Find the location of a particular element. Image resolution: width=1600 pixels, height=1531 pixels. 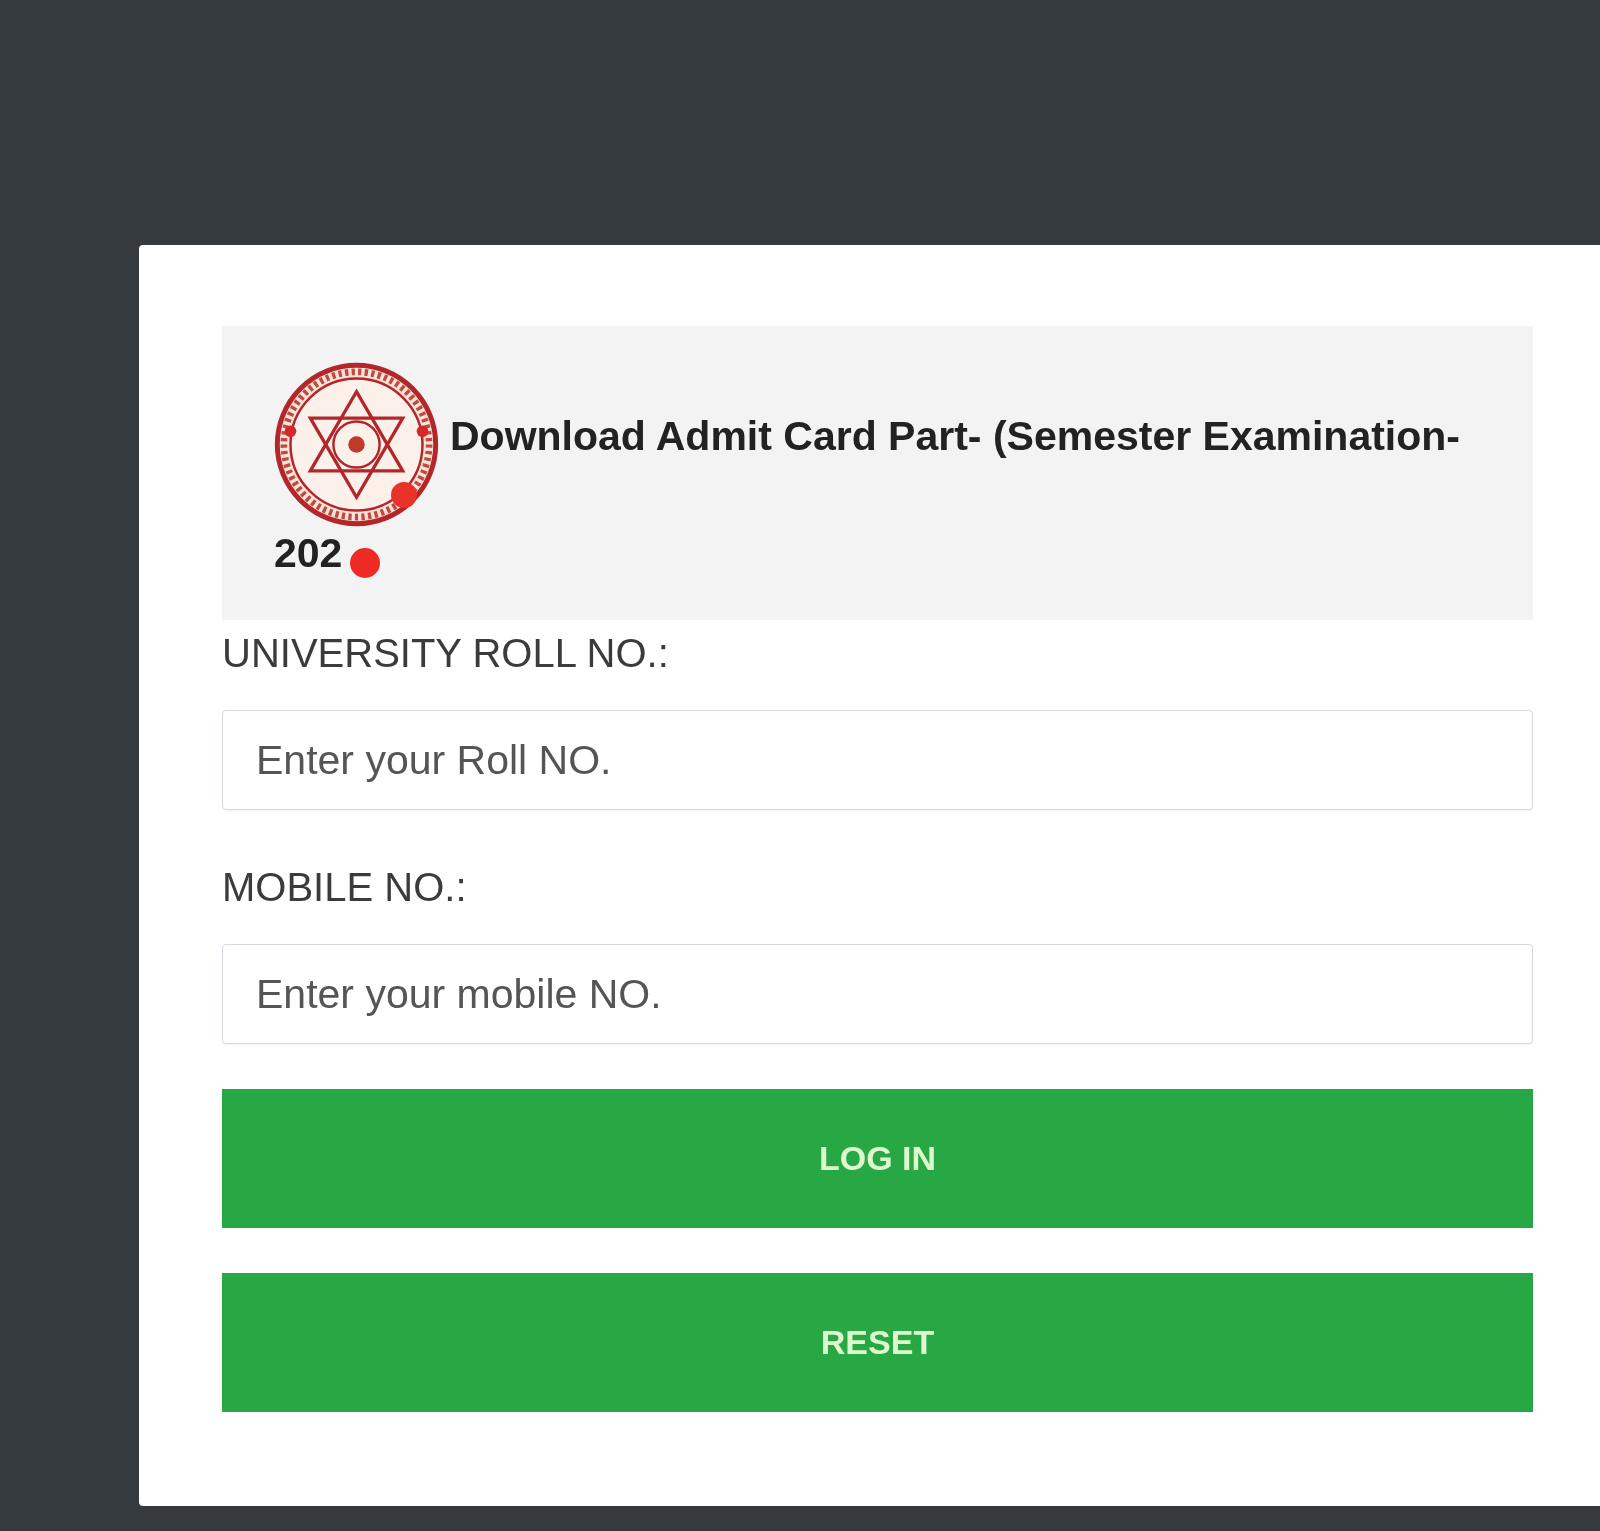

page-title: 202 is located at coordinates (308, 553).